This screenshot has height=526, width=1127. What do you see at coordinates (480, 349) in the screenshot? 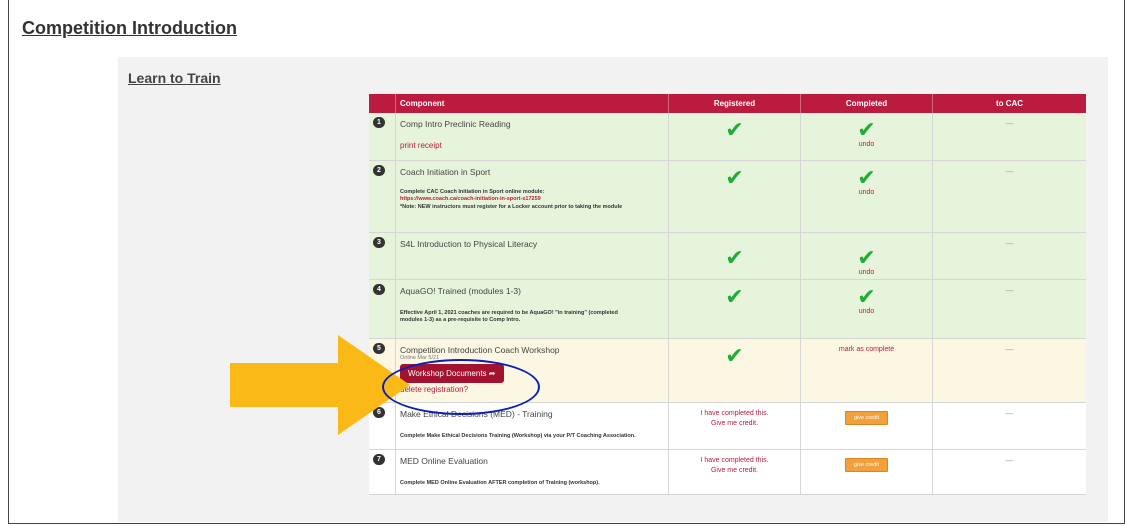
I see `component-title: Competition Introduction Coach Workshop` at bounding box center [480, 349].